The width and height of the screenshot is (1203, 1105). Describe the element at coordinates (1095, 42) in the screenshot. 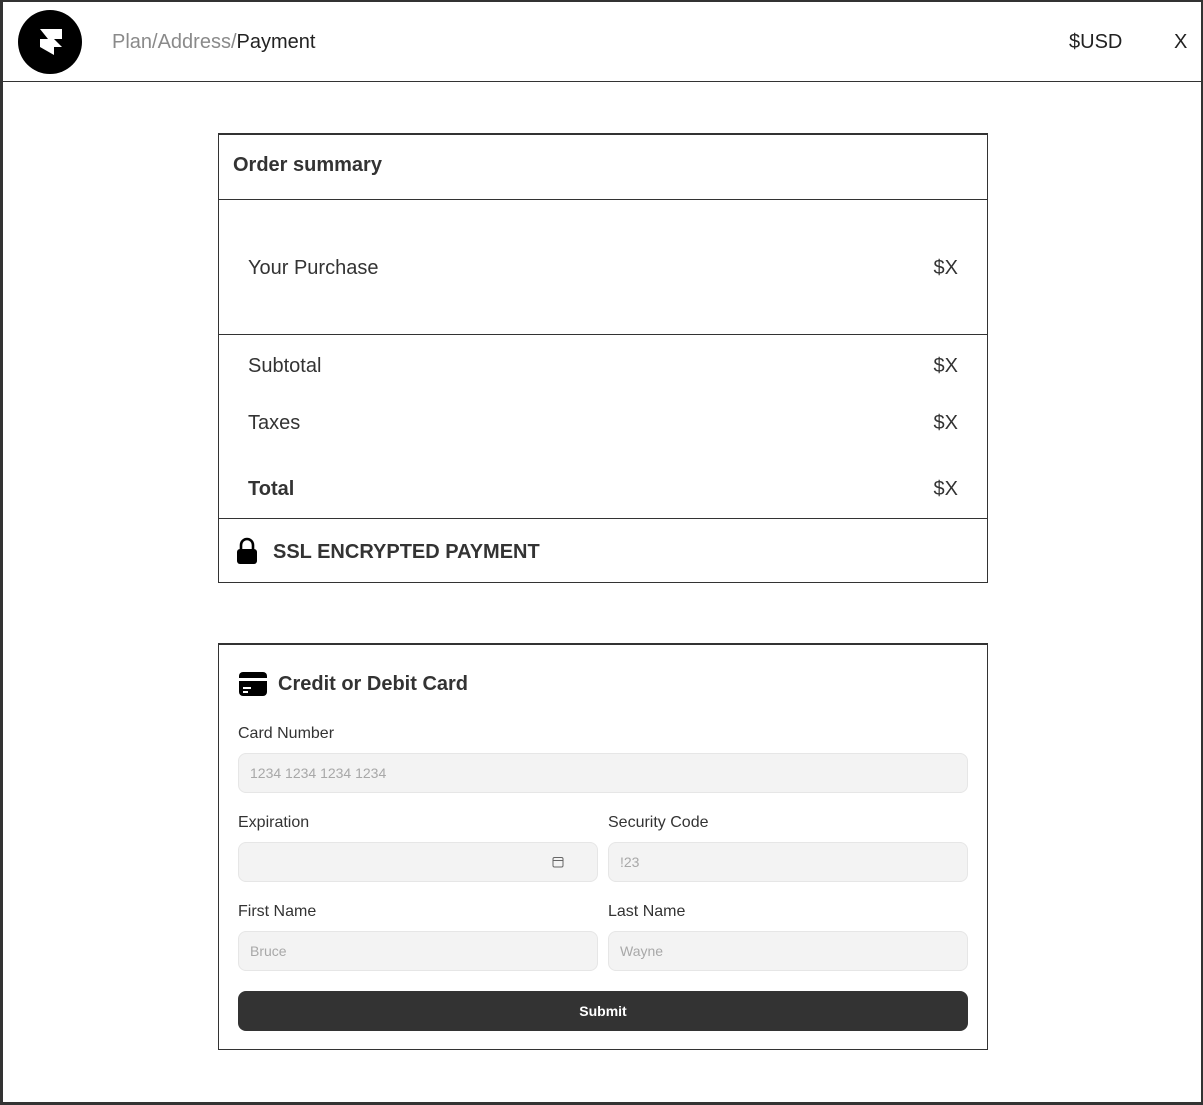

I see `currency-selector: $USD` at that location.